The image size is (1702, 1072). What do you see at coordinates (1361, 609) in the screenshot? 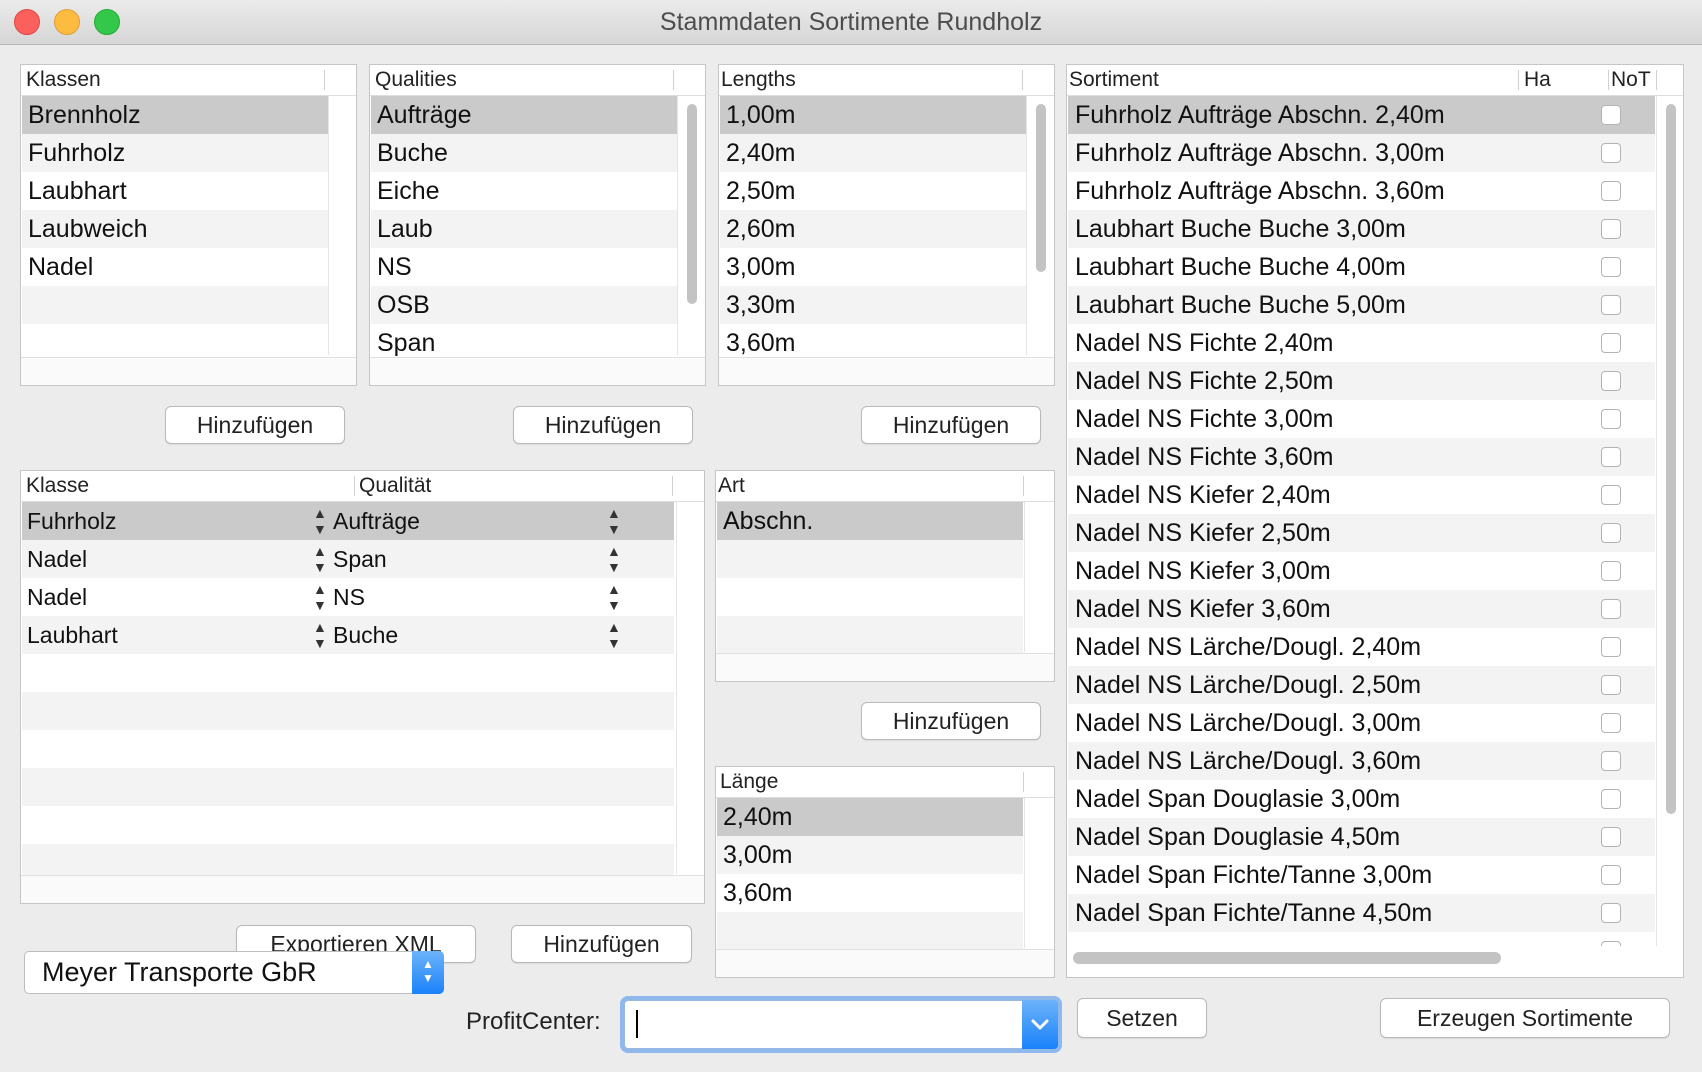
I see `sortiment-row: Nadel NS Kiefer 3,60m` at bounding box center [1361, 609].